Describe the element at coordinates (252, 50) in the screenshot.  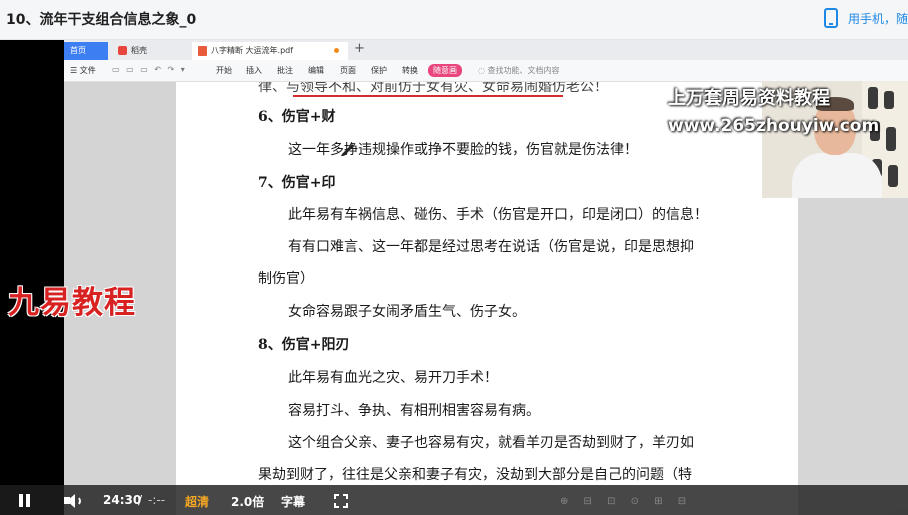
I see `tab-pdf-label: 八字精断 大运流年.pdf` at that location.